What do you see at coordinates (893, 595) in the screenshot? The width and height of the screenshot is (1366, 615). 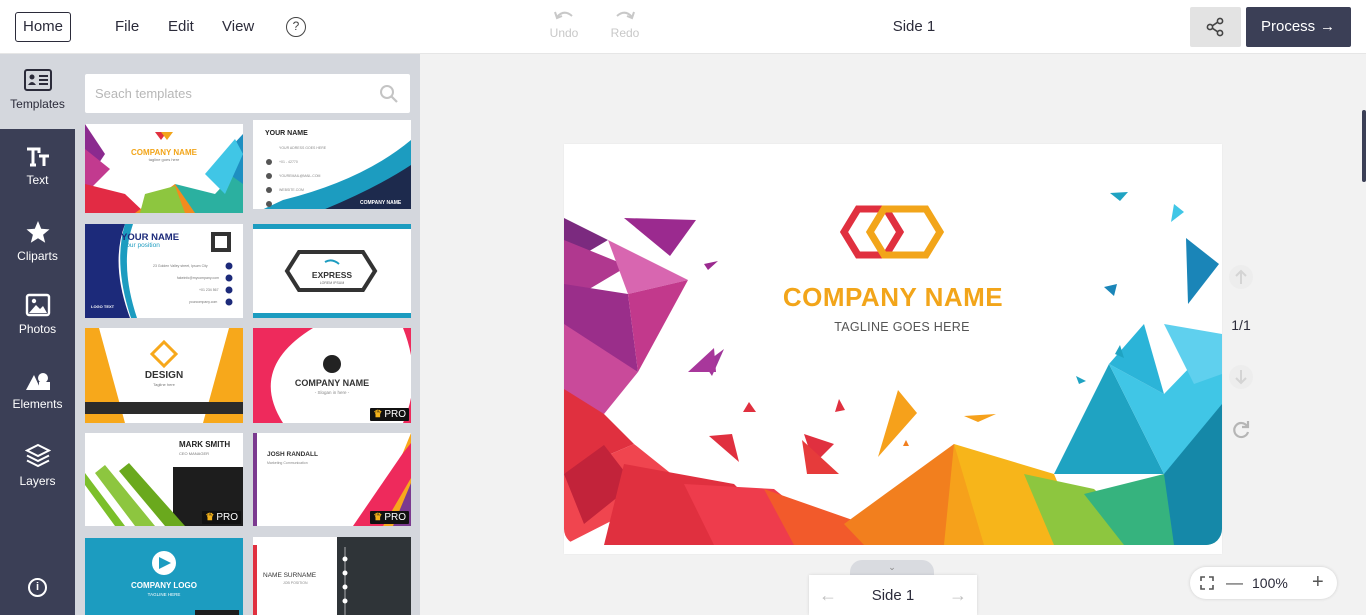 I see `side-pager: ← Side 1 →` at bounding box center [893, 595].